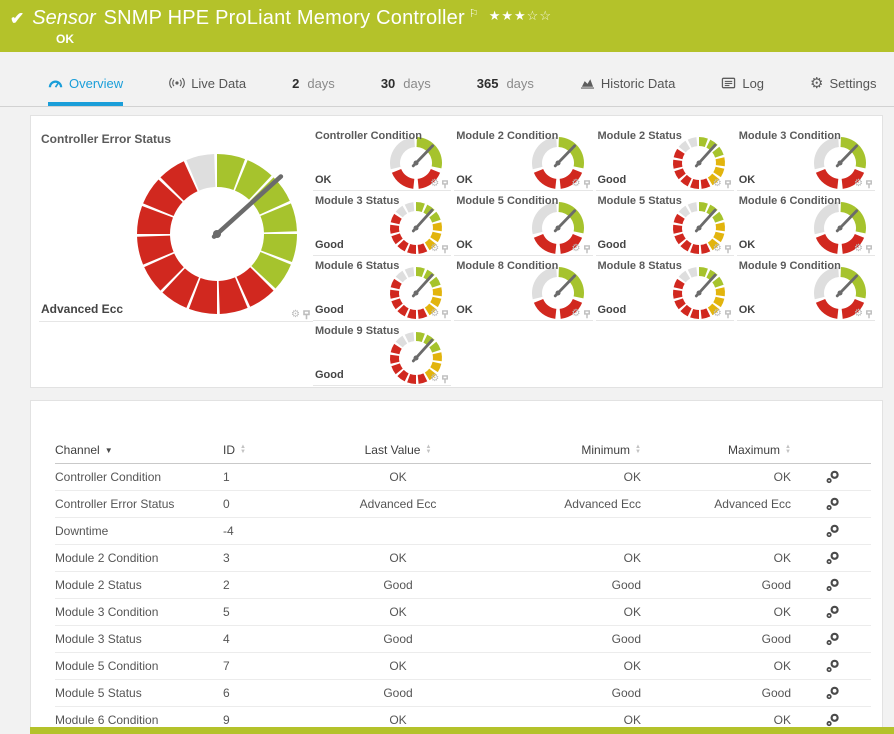 The image size is (894, 734). Describe the element at coordinates (398, 450) in the screenshot. I see `column-header-last-value: Last Value ▲ ▼` at that location.